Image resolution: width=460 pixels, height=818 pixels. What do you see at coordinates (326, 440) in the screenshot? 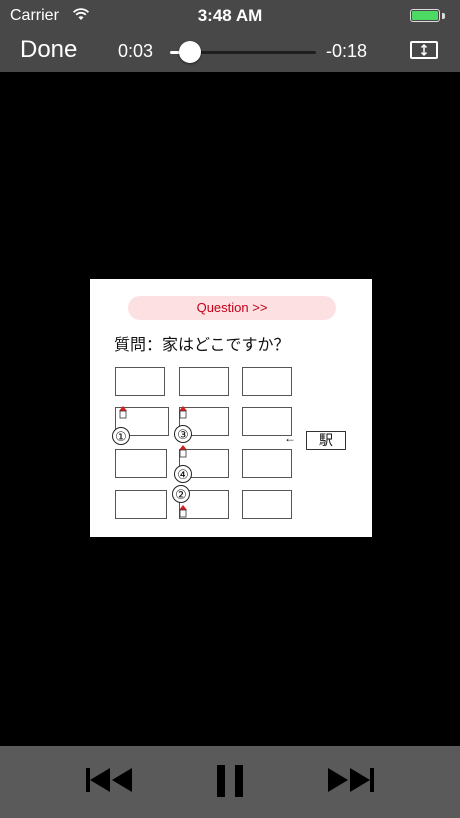
I see `station-label: 駅` at bounding box center [326, 440].